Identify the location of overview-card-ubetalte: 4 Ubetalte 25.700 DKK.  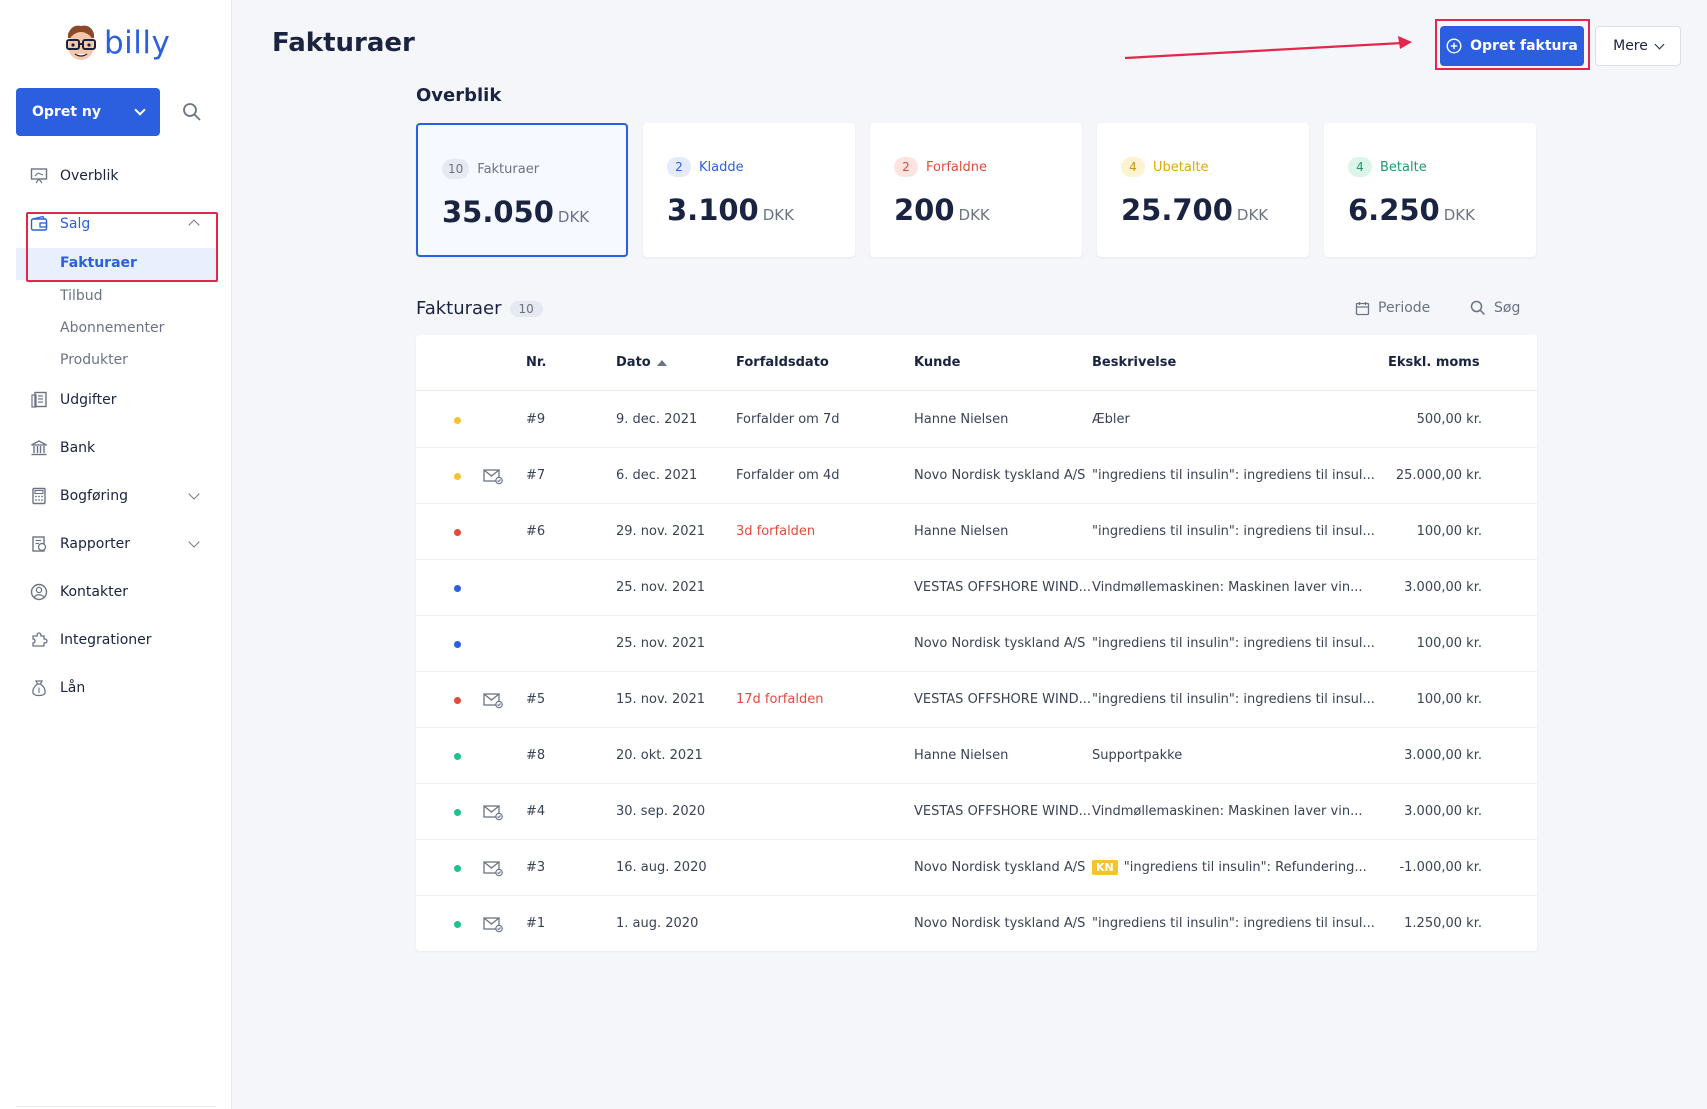
(1203, 190).